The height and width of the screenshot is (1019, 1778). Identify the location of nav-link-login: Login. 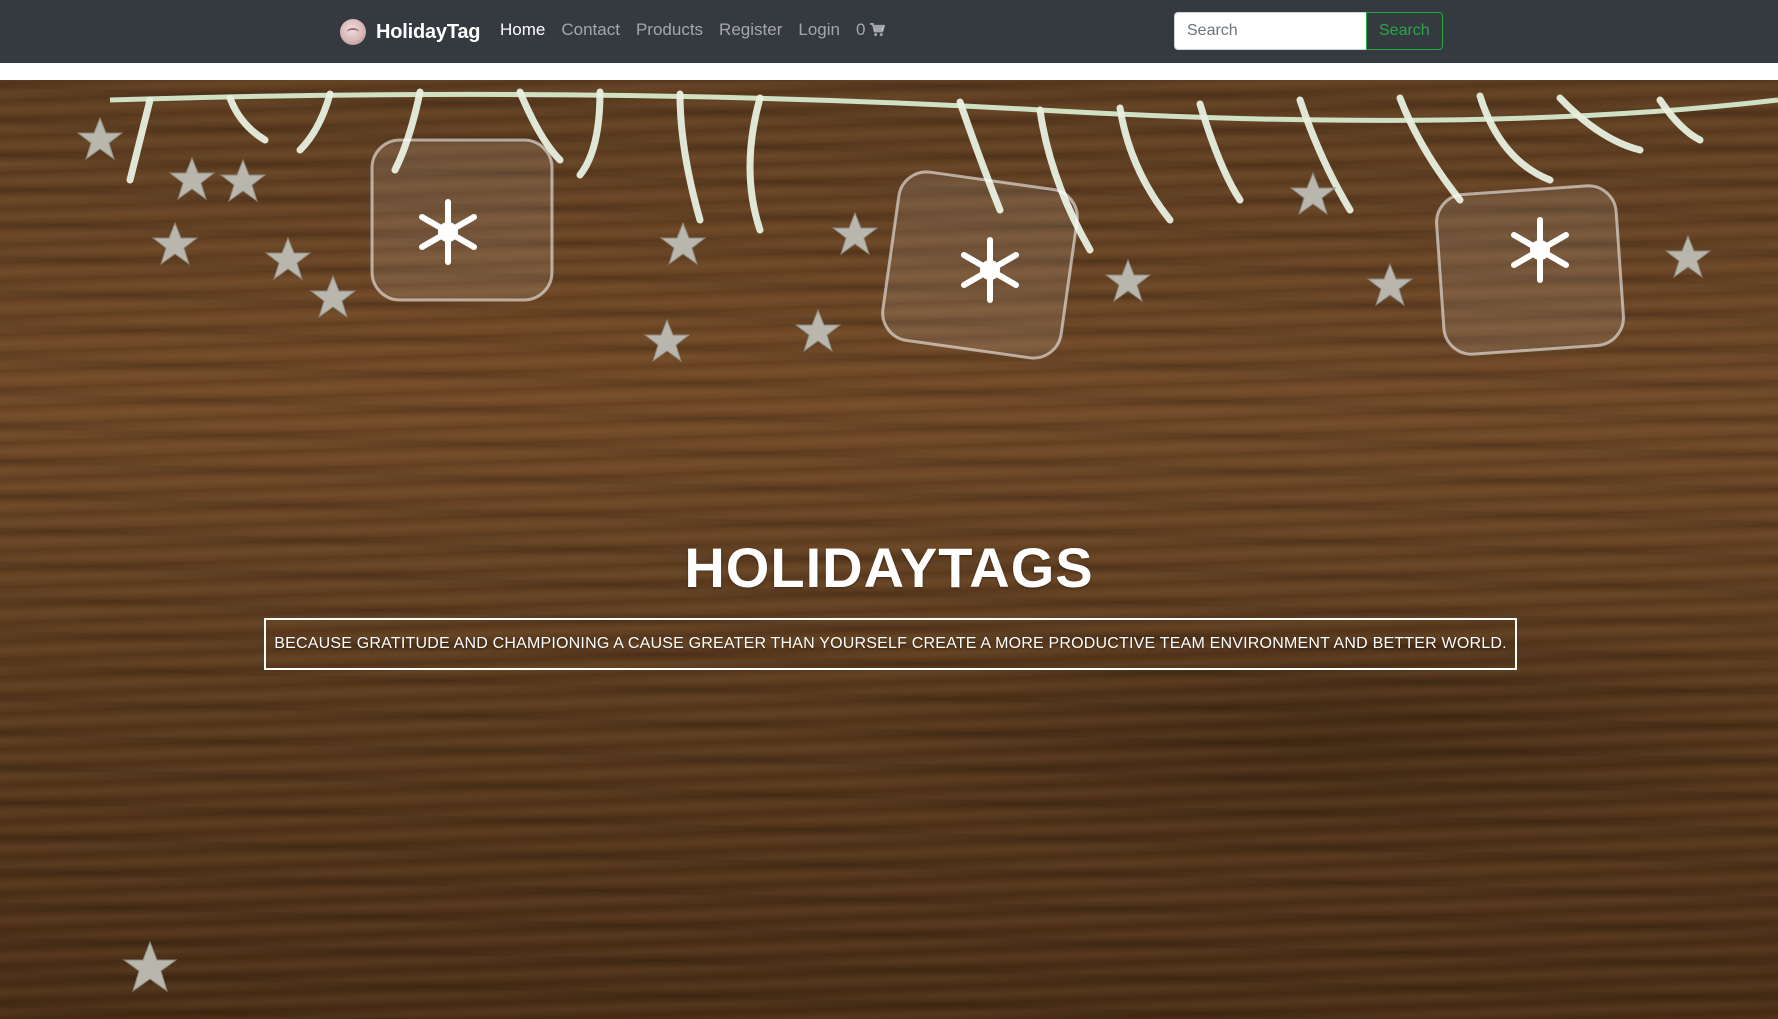
(819, 30).